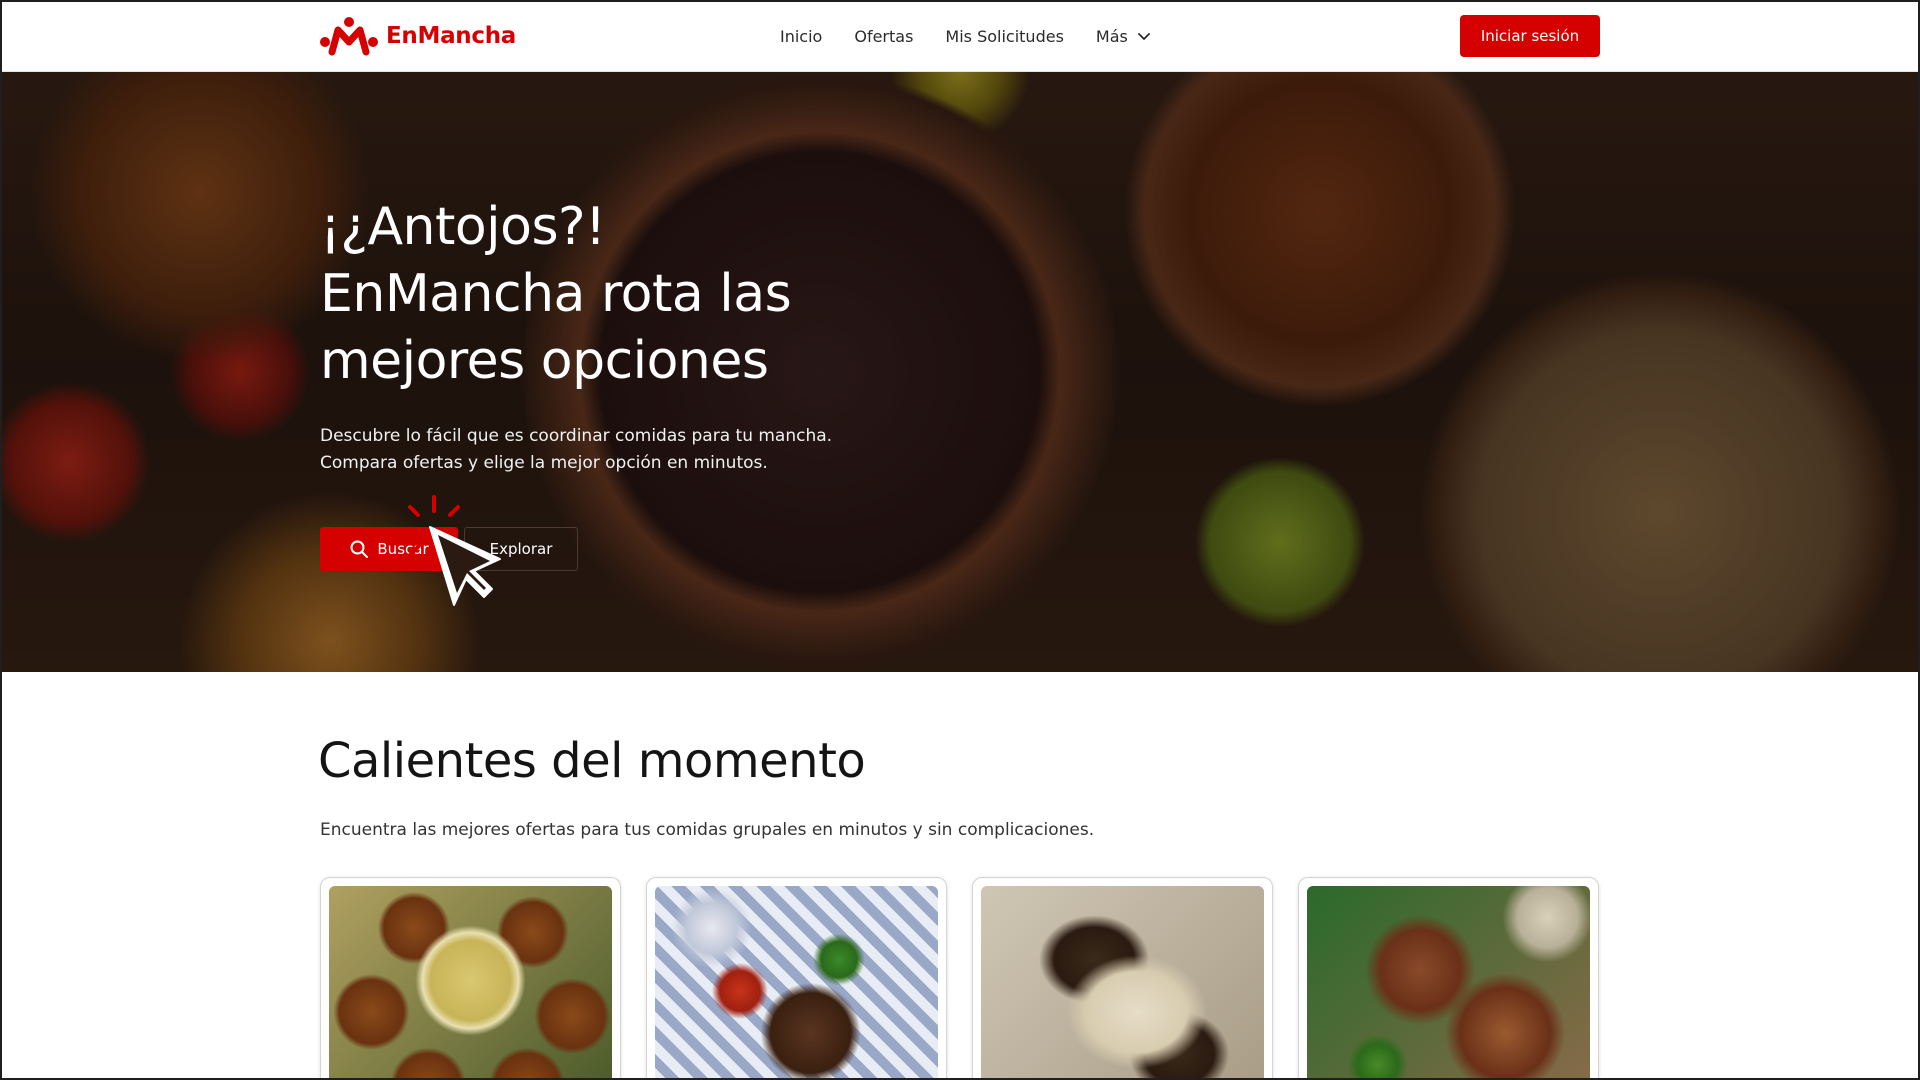  Describe the element at coordinates (1143, 36) in the screenshot. I see `chevron-down-icon` at that location.